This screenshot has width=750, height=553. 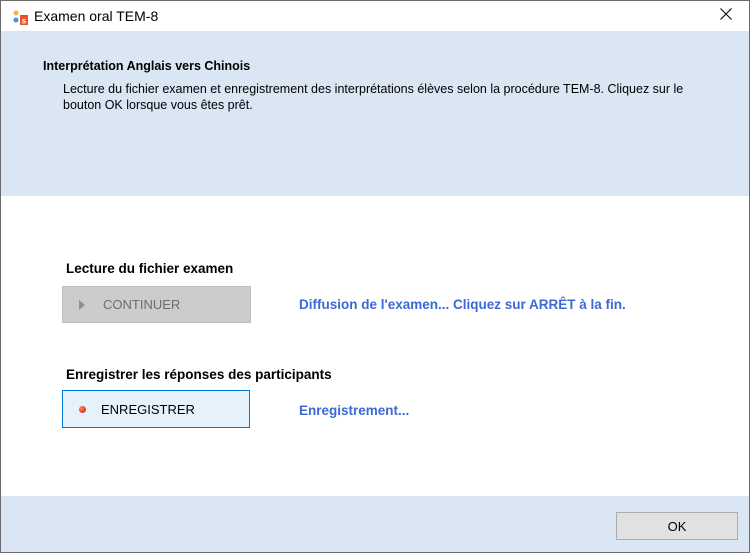 I want to click on playback-section-label: Lecture du fichier examen, so click(x=150, y=268).